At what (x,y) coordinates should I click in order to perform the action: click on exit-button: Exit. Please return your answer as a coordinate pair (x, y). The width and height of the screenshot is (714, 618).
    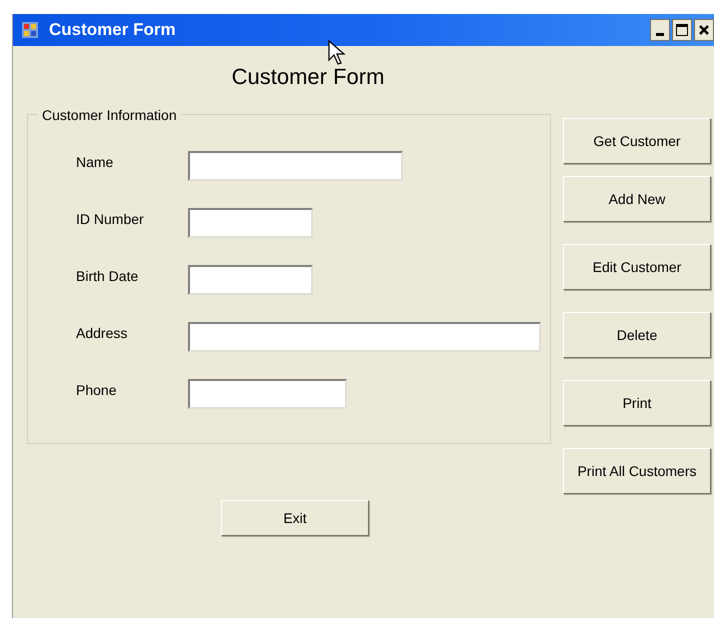
    Looking at the image, I should click on (295, 518).